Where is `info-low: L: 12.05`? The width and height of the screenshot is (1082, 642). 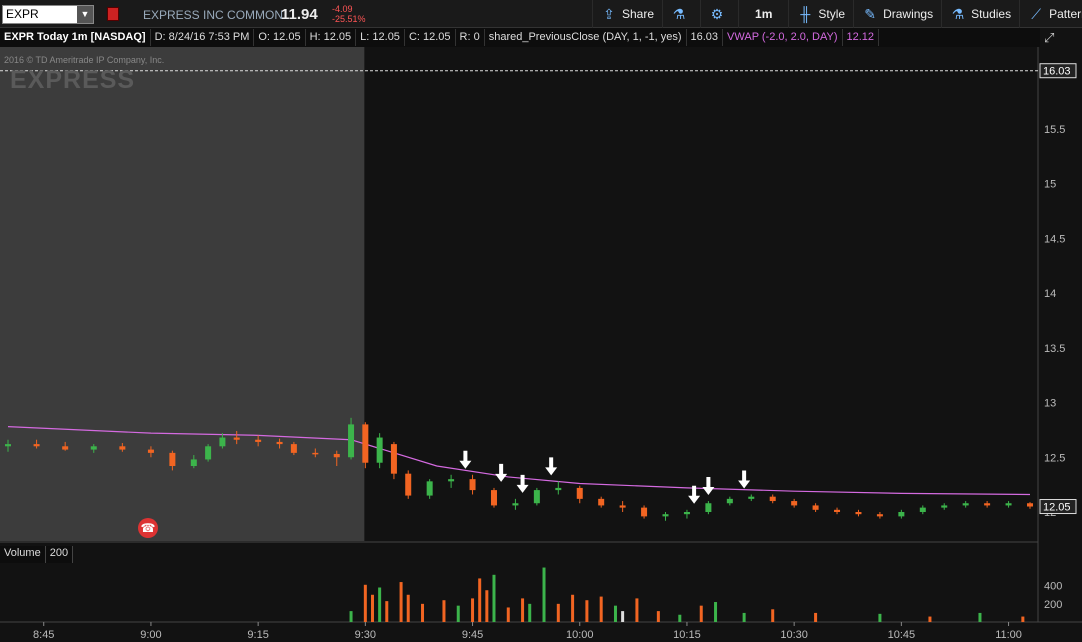 info-low: L: 12.05 is located at coordinates (380, 37).